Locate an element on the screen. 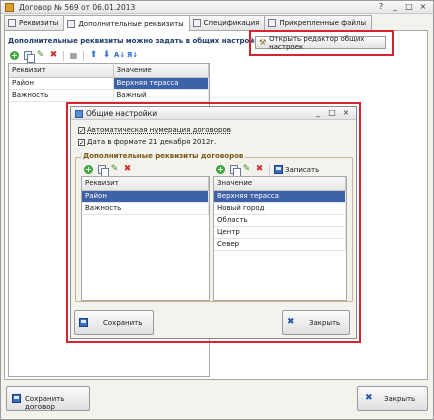  dialog-close-button: ✖ Закрыть is located at coordinates (316, 322).